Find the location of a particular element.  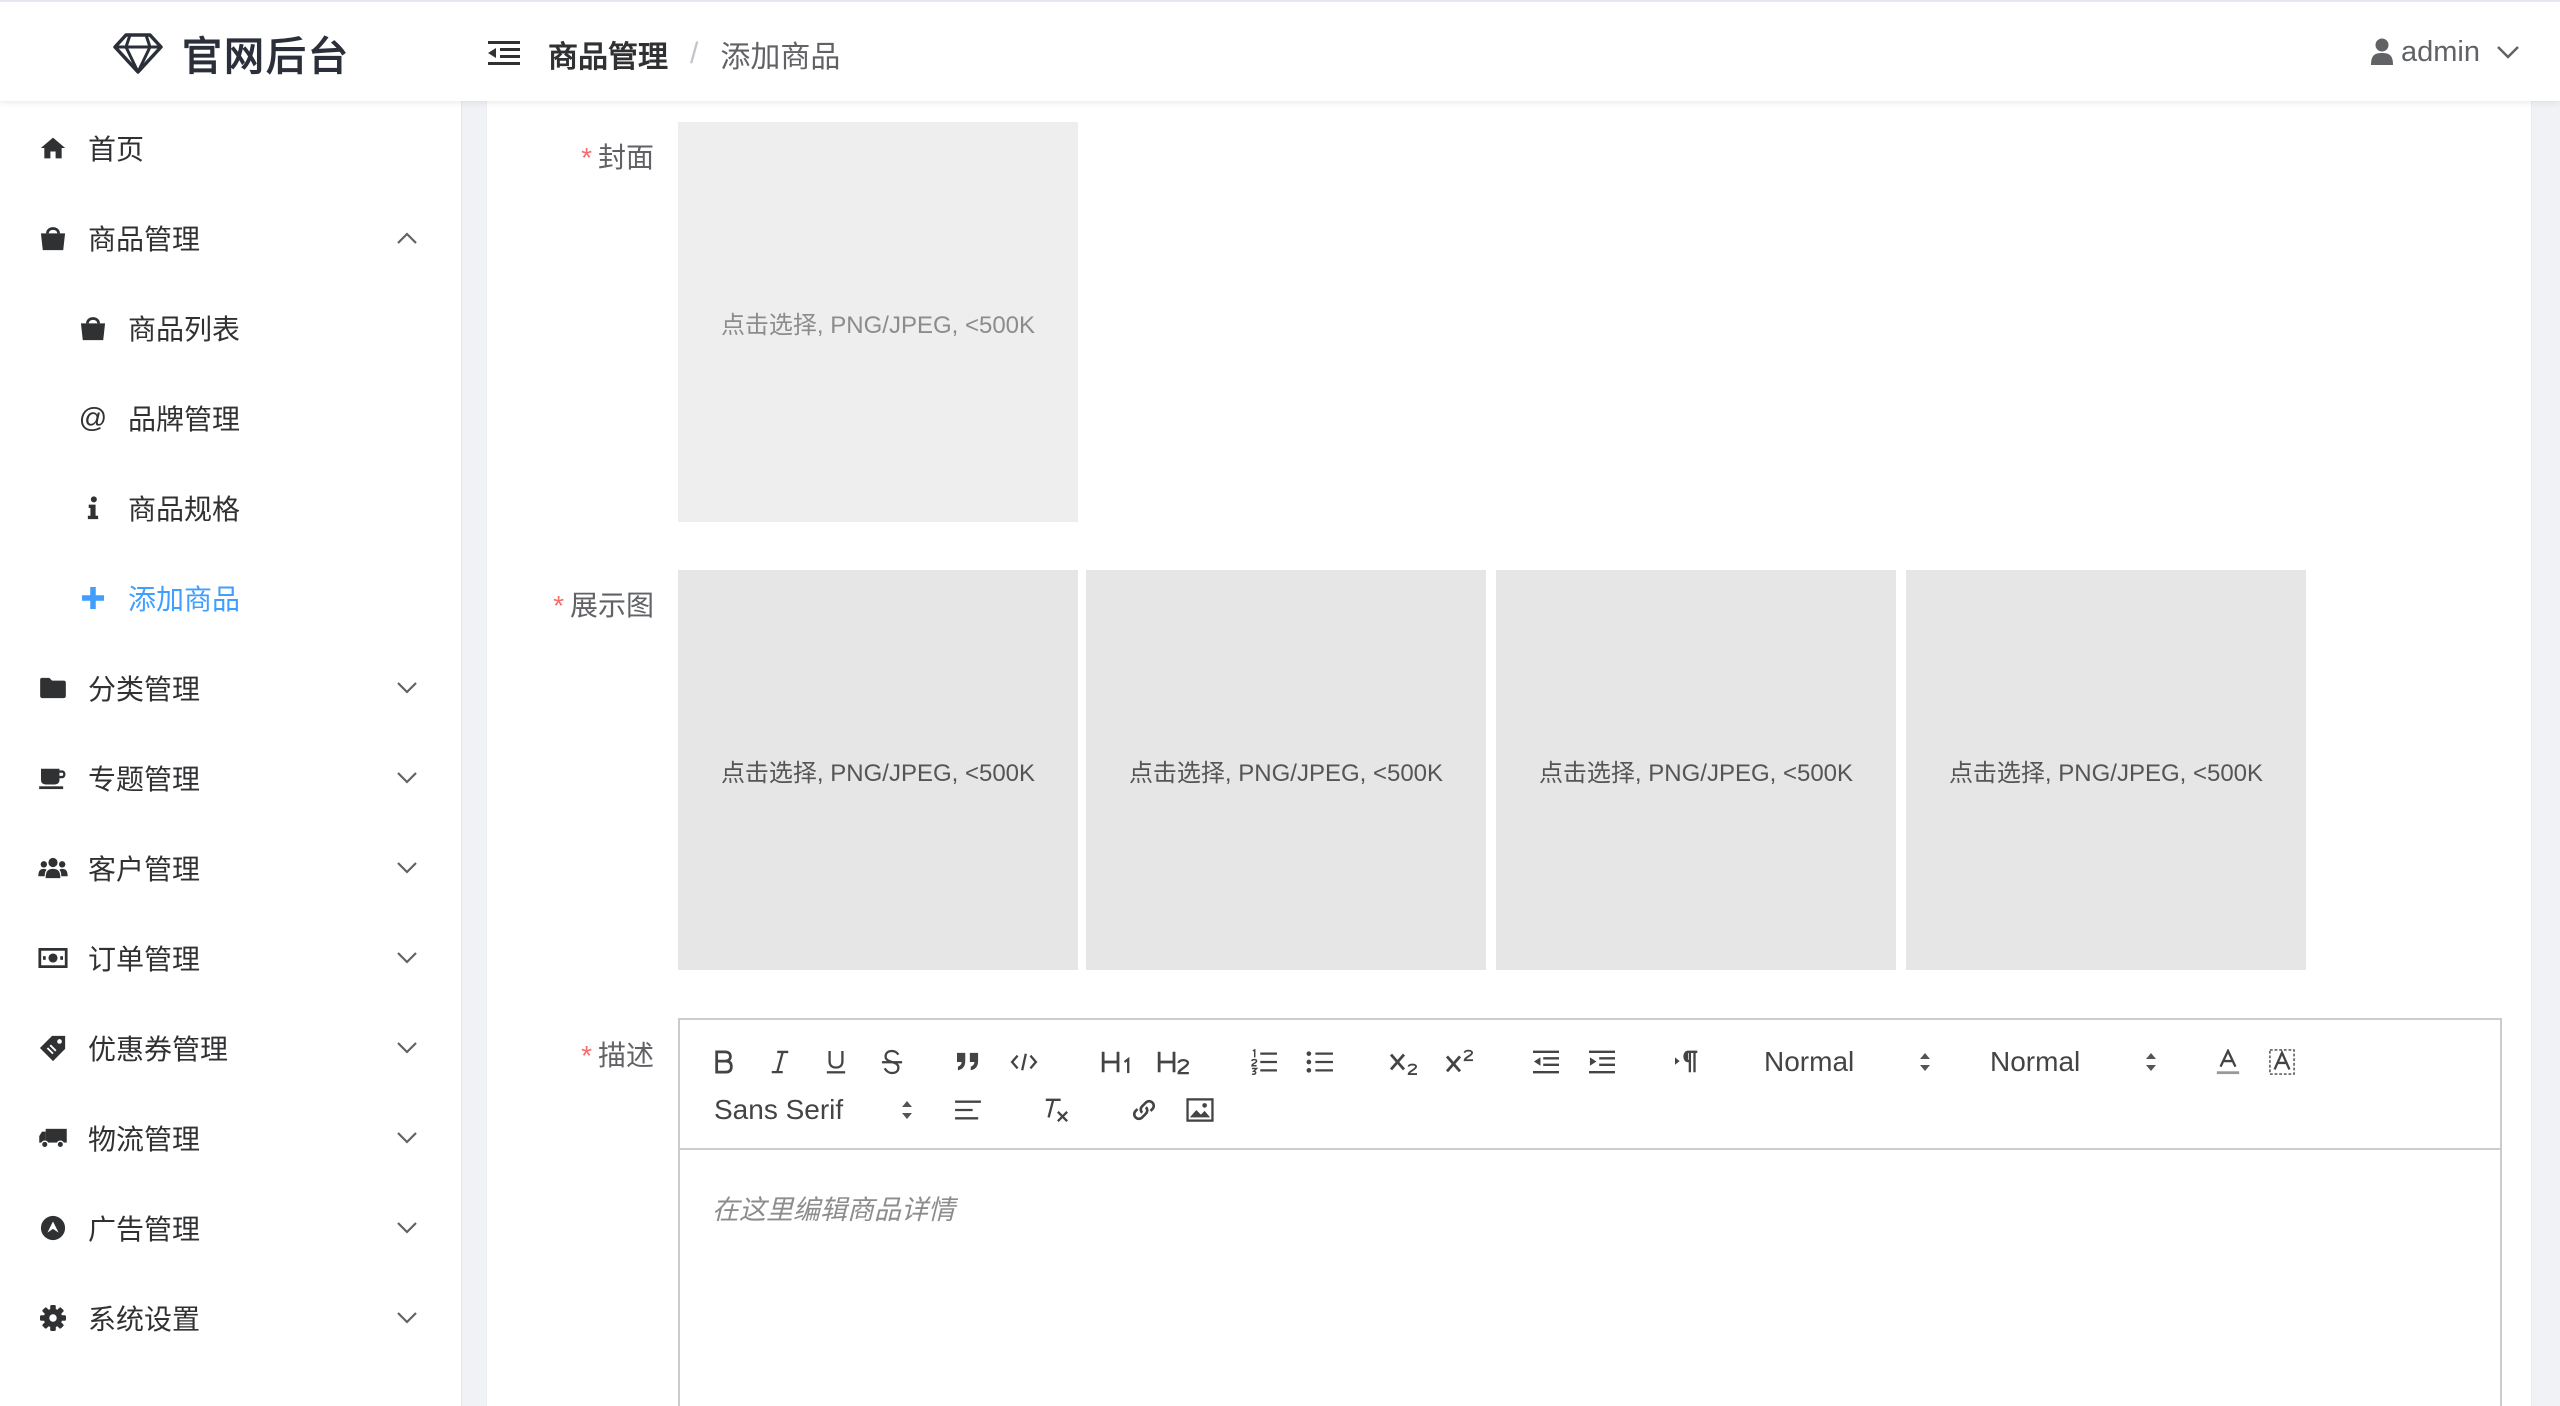

sidebar-item-product-management: 商品管理 is located at coordinates (231, 238).